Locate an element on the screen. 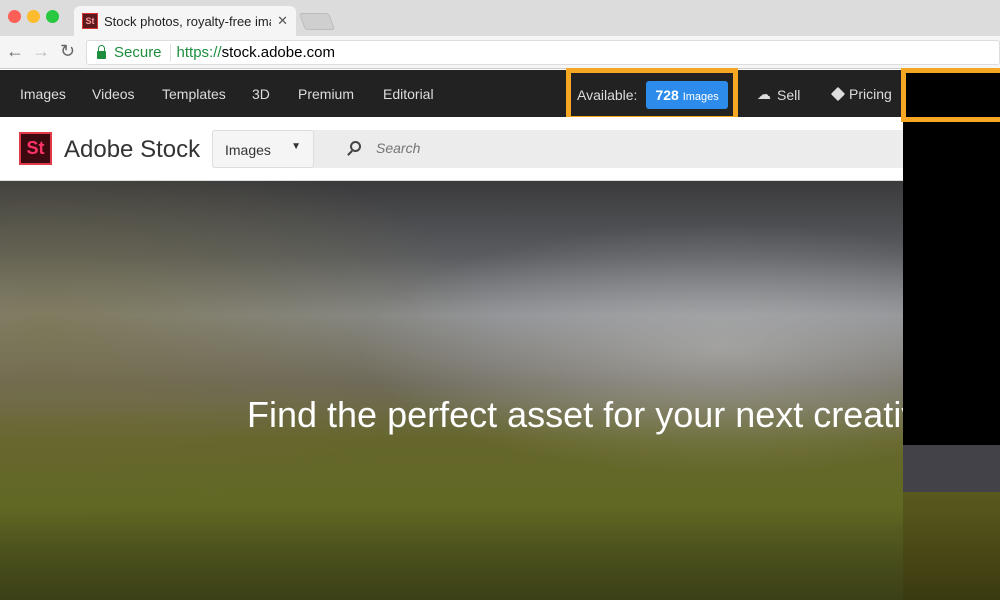 Image resolution: width=1000 pixels, height=600 pixels. close-tab-icon: ✕ is located at coordinates (282, 21).